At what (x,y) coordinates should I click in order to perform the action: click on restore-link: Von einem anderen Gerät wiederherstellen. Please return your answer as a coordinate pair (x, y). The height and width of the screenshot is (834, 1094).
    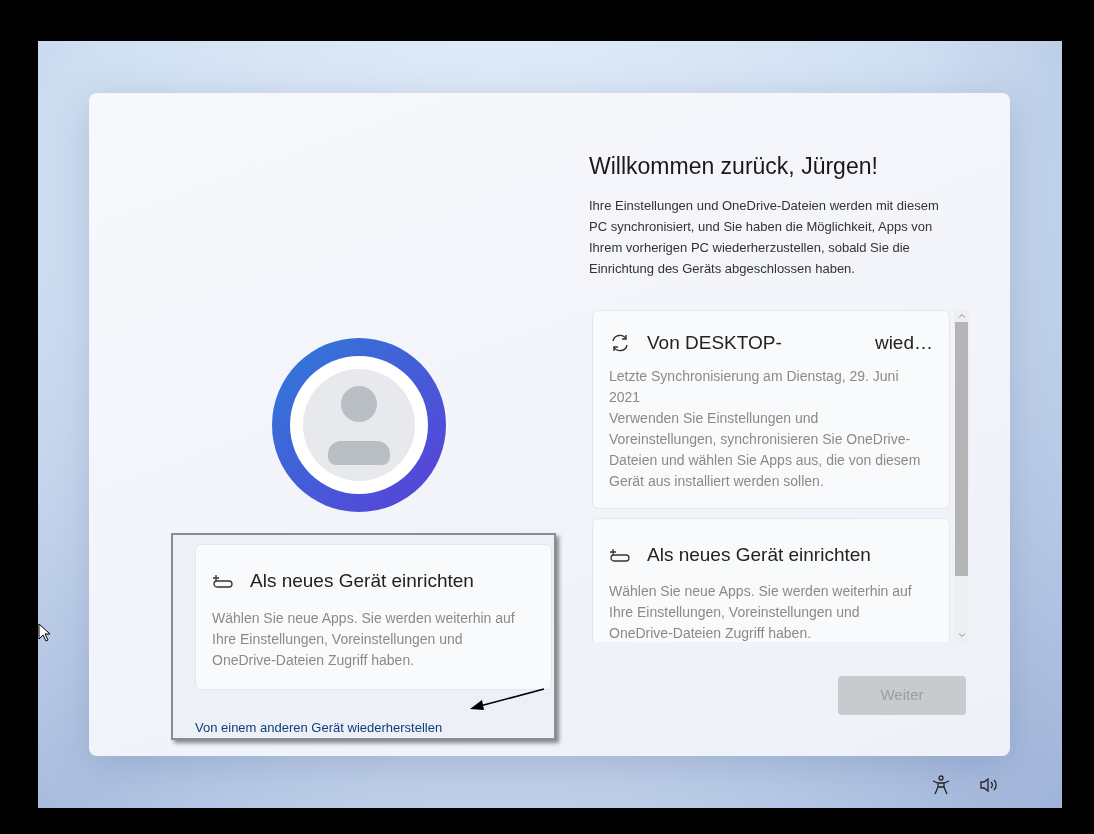
    Looking at the image, I should click on (319, 727).